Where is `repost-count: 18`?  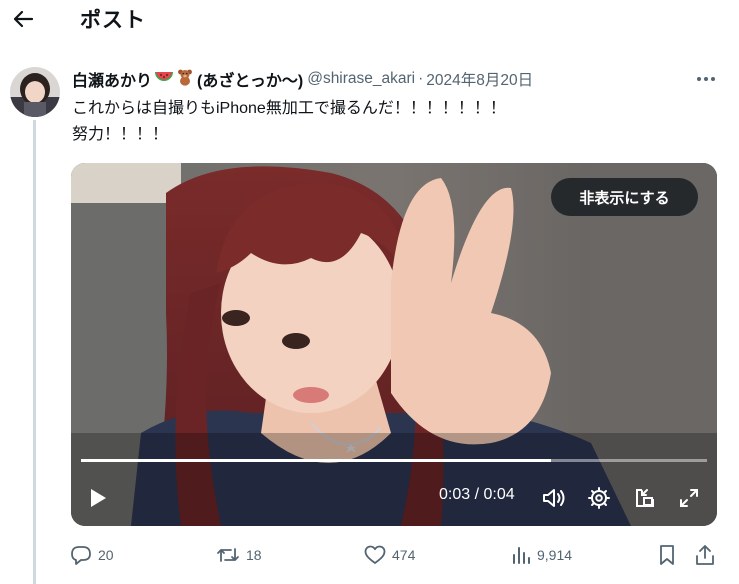 repost-count: 18 is located at coordinates (254, 555).